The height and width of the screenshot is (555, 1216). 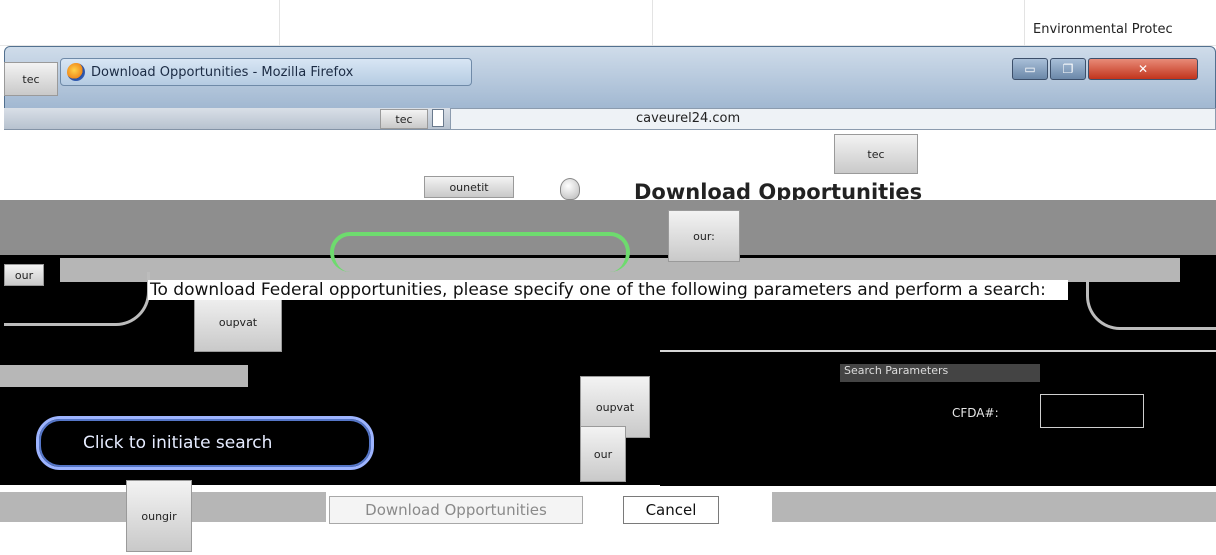 What do you see at coordinates (124, 376) in the screenshot?
I see `content-band` at bounding box center [124, 376].